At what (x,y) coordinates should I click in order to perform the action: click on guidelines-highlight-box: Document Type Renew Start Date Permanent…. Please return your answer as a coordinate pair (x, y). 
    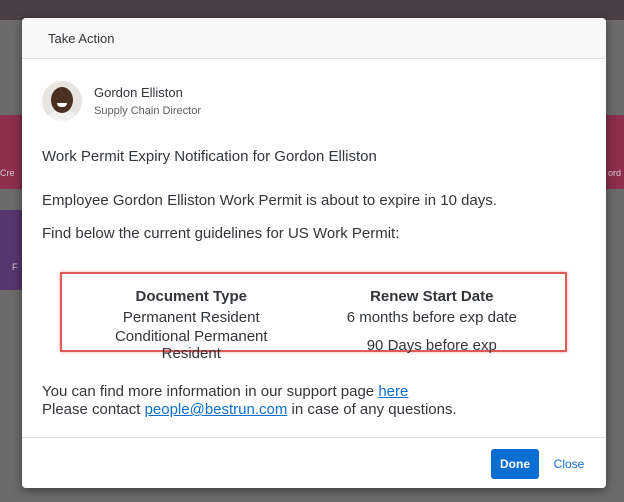
    Looking at the image, I should click on (313, 317).